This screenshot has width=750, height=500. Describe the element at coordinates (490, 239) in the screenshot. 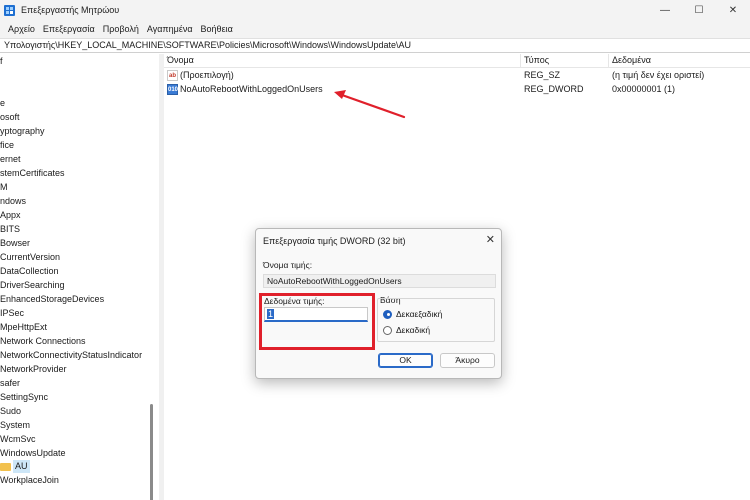

I see `dialog-close-icon: ✕` at that location.